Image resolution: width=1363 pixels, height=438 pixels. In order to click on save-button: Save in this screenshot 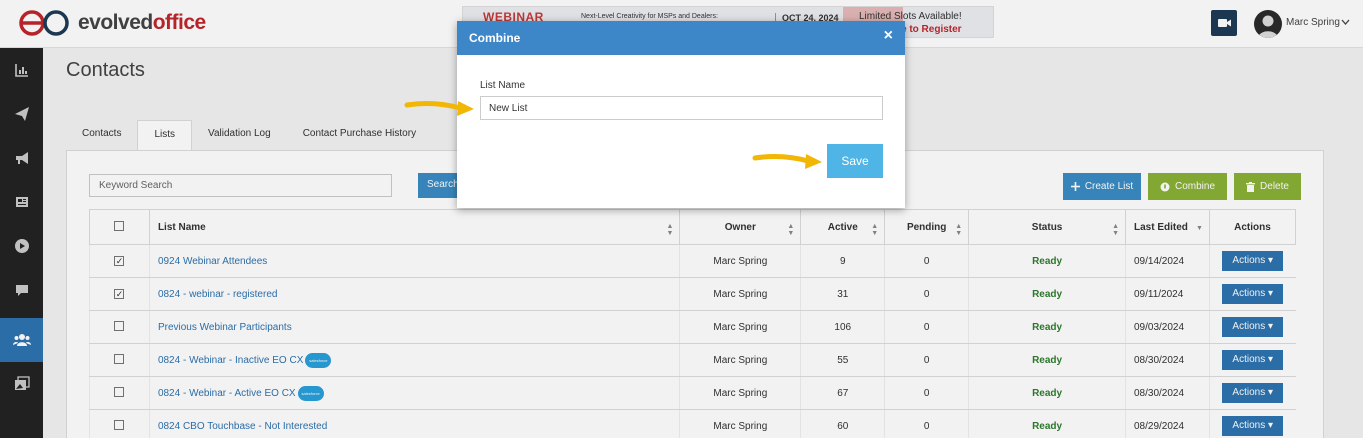, I will do `click(855, 161)`.